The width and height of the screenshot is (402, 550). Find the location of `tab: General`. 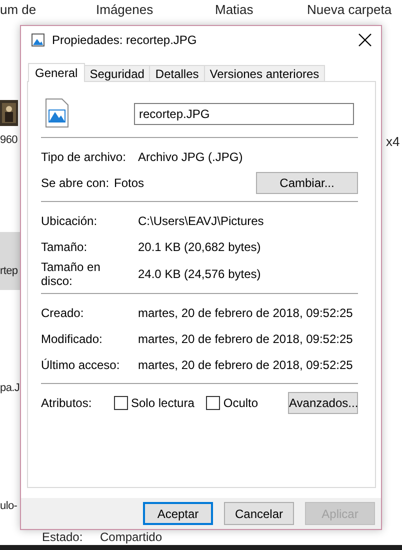

tab: General is located at coordinates (56, 72).